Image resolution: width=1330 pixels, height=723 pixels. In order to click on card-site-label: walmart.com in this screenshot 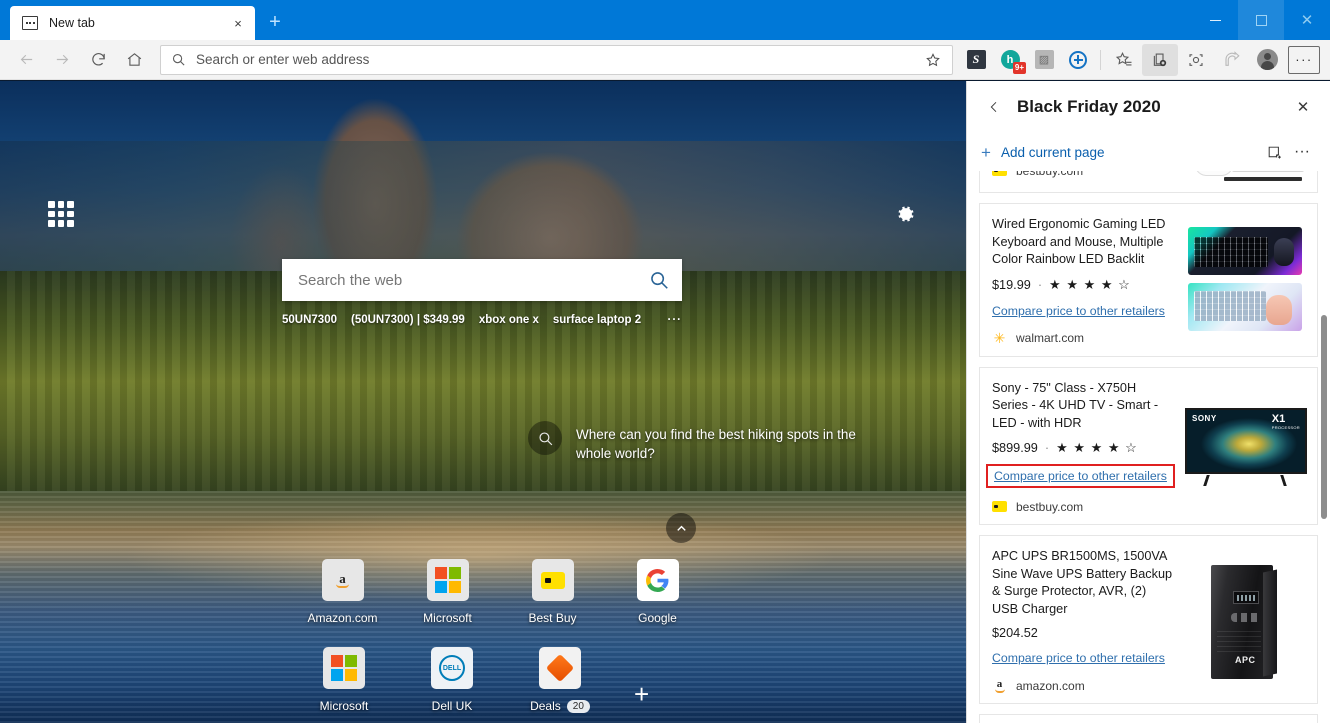, I will do `click(1050, 338)`.